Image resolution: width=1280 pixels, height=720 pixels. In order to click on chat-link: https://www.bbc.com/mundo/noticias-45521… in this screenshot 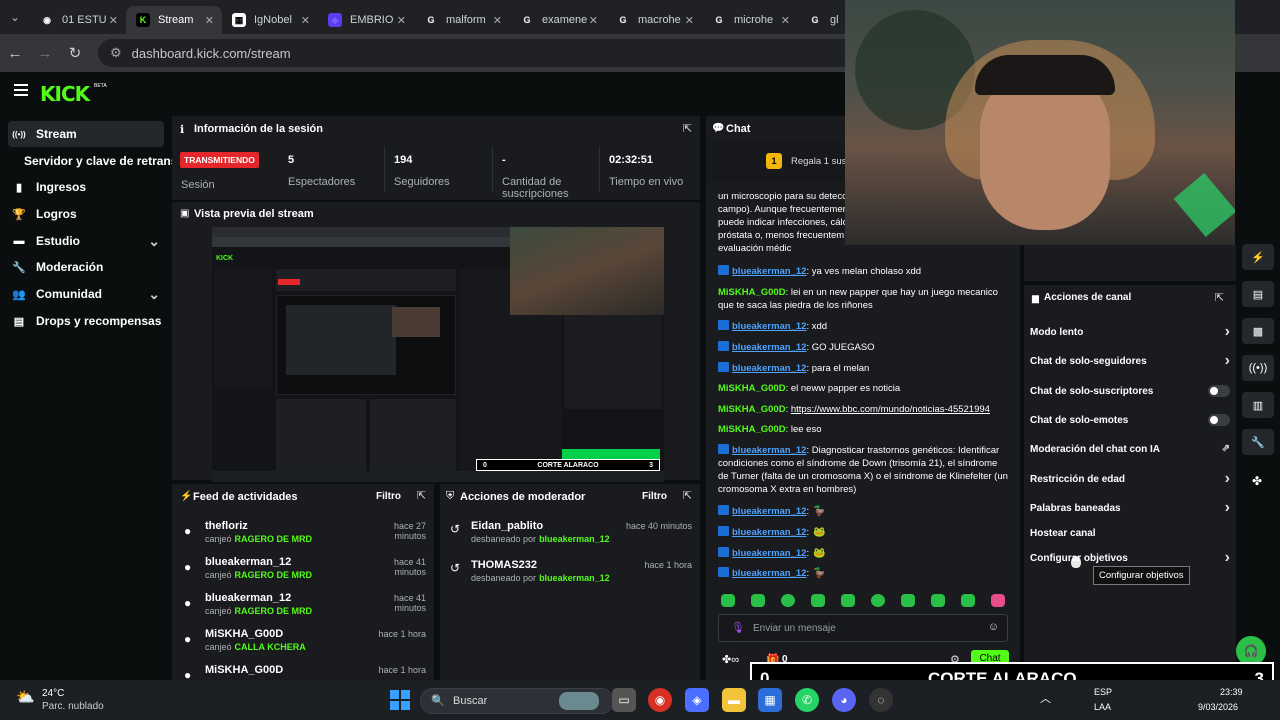, I will do `click(890, 409)`.